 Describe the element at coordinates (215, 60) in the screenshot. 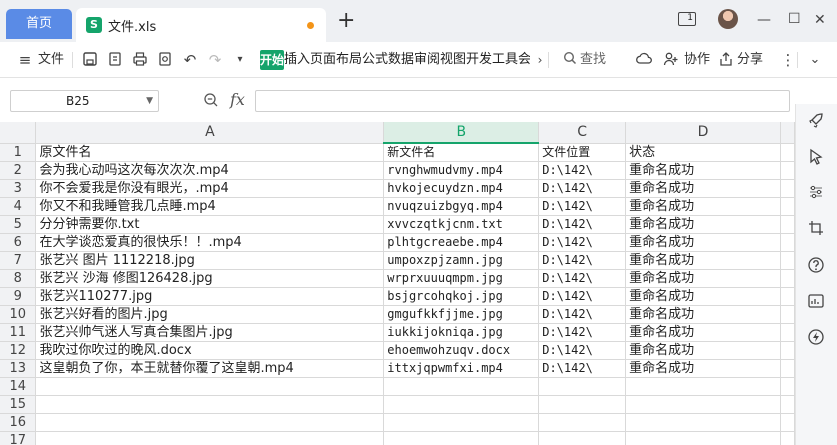

I see `redo-icon: ↷` at that location.